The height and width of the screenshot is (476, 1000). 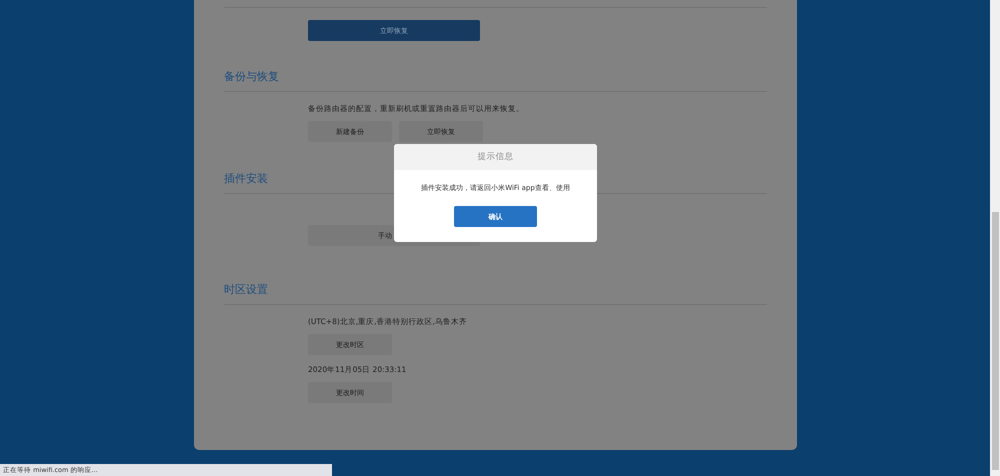 I want to click on section-title: 时区设置, so click(x=246, y=290).